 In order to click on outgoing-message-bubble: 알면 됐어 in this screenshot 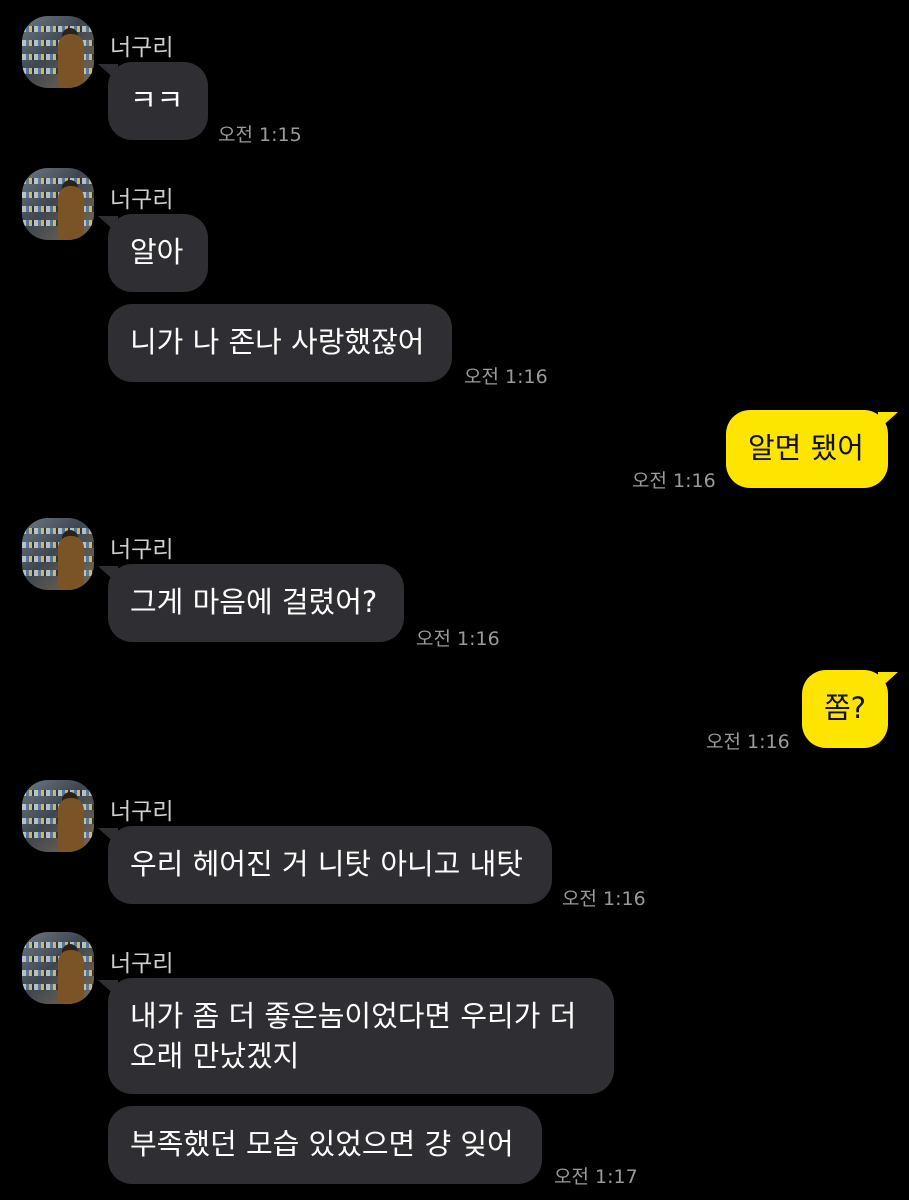, I will do `click(807, 449)`.